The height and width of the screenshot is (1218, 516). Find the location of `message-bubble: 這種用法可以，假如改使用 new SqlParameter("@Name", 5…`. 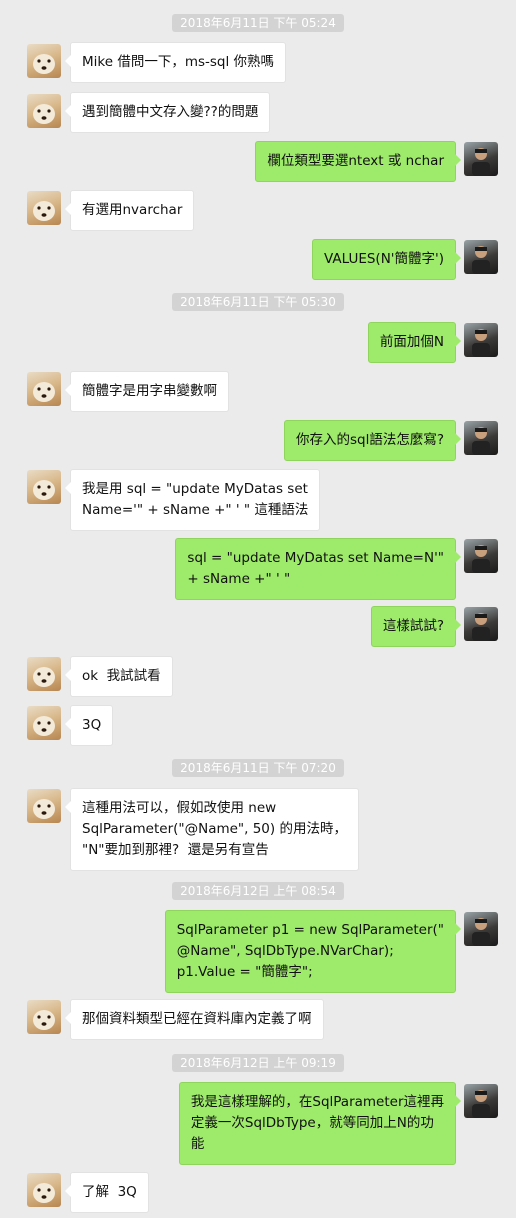

message-bubble: 這種用法可以，假如改使用 new SqlParameter("@Name", 5… is located at coordinates (212, 829).